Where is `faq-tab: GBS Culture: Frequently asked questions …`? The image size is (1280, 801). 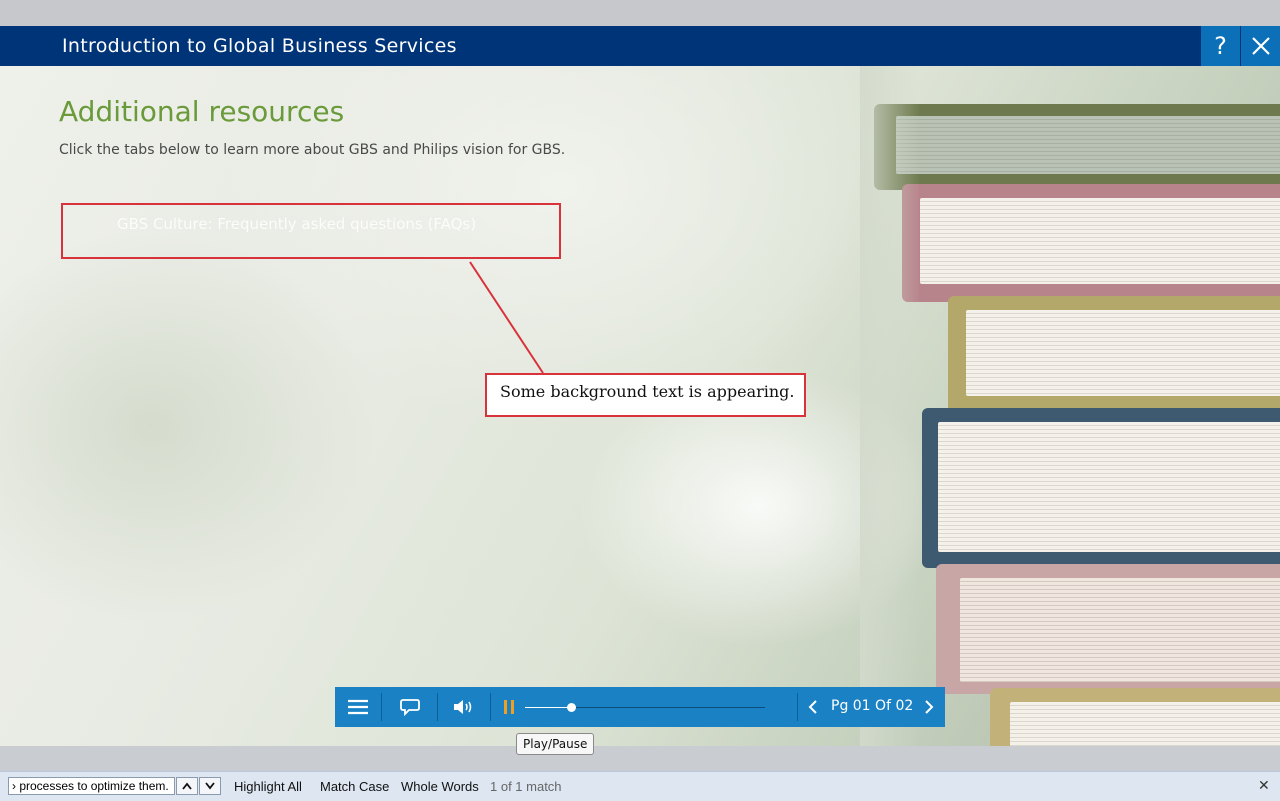 faq-tab: GBS Culture: Frequently asked questions … is located at coordinates (311, 231).